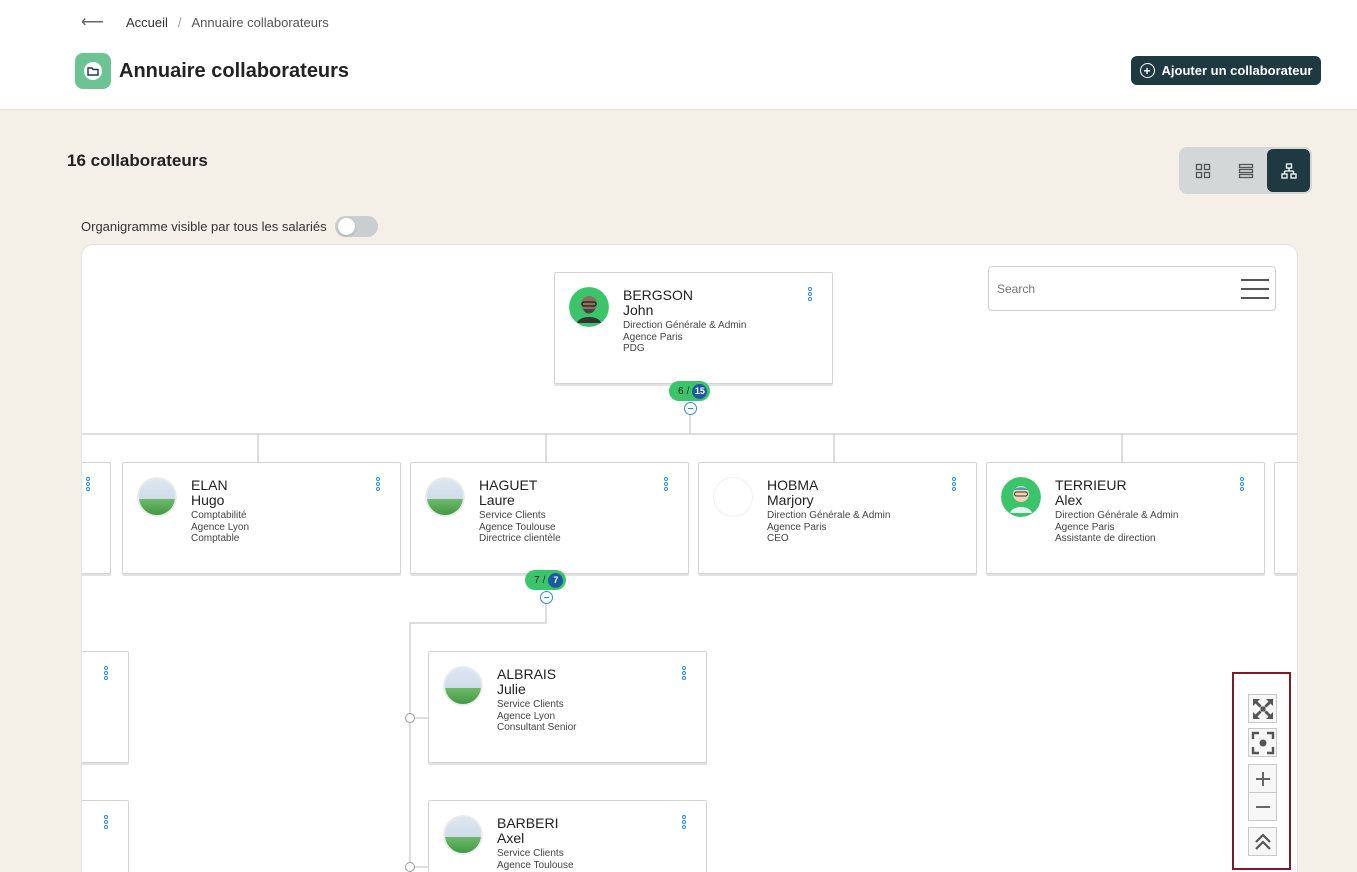 The height and width of the screenshot is (872, 1357). I want to click on card-first-name: Axel, so click(511, 838).